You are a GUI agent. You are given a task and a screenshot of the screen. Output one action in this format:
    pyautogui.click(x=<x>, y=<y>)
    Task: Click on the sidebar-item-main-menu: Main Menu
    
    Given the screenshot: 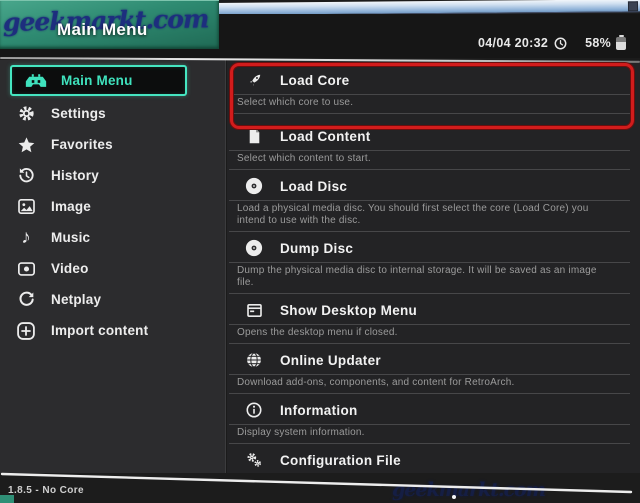 What is the action you would take?
    pyautogui.click(x=98, y=80)
    